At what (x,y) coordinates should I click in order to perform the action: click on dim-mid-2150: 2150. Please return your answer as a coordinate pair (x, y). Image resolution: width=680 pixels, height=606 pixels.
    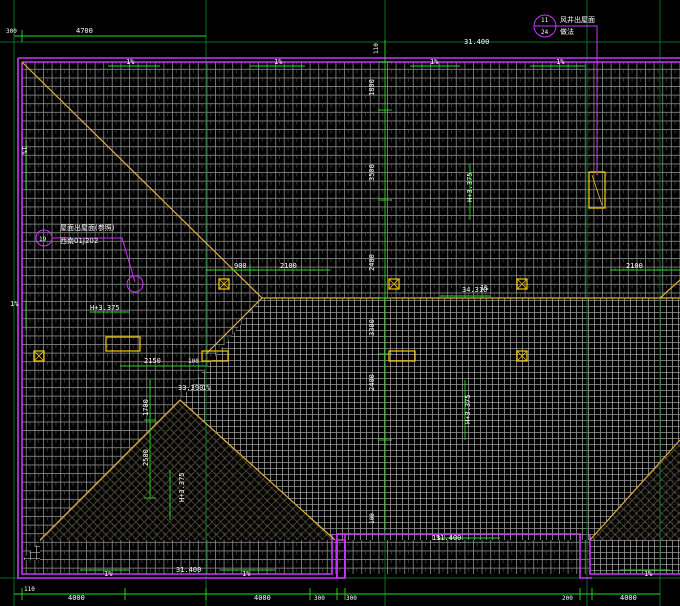
    Looking at the image, I should click on (152, 361).